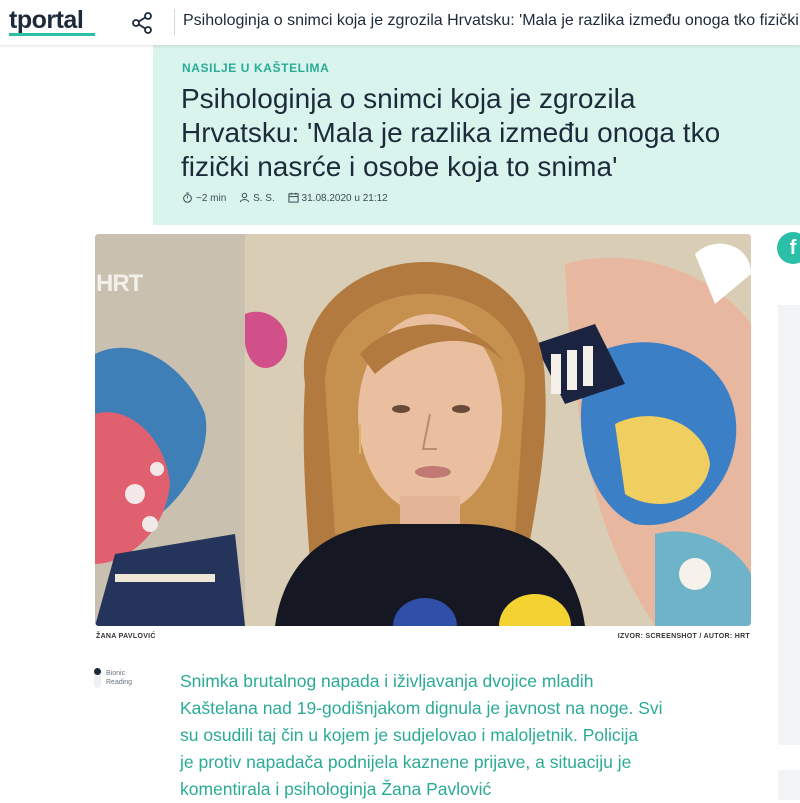 This screenshot has height=803, width=800. Describe the element at coordinates (293, 197) in the screenshot. I see `calendar-icon` at that location.